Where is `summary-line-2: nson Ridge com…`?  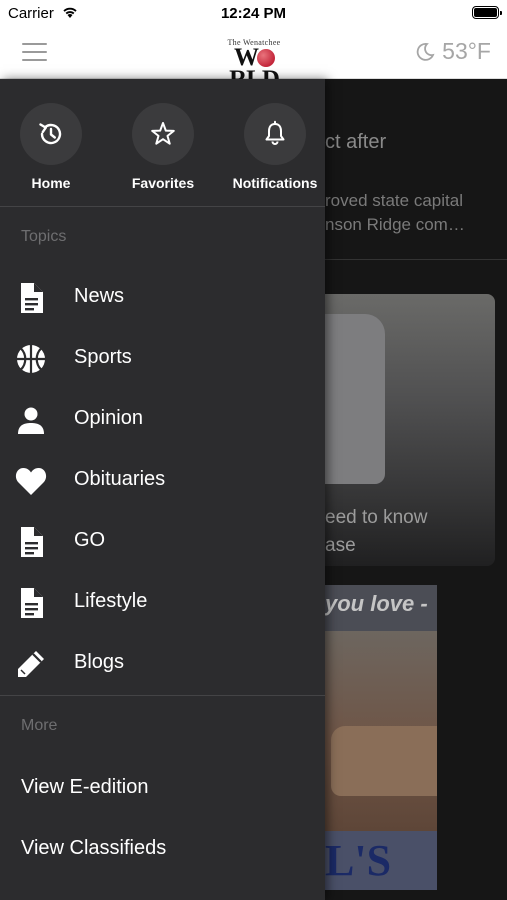 summary-line-2: nson Ridge com… is located at coordinates (395, 224).